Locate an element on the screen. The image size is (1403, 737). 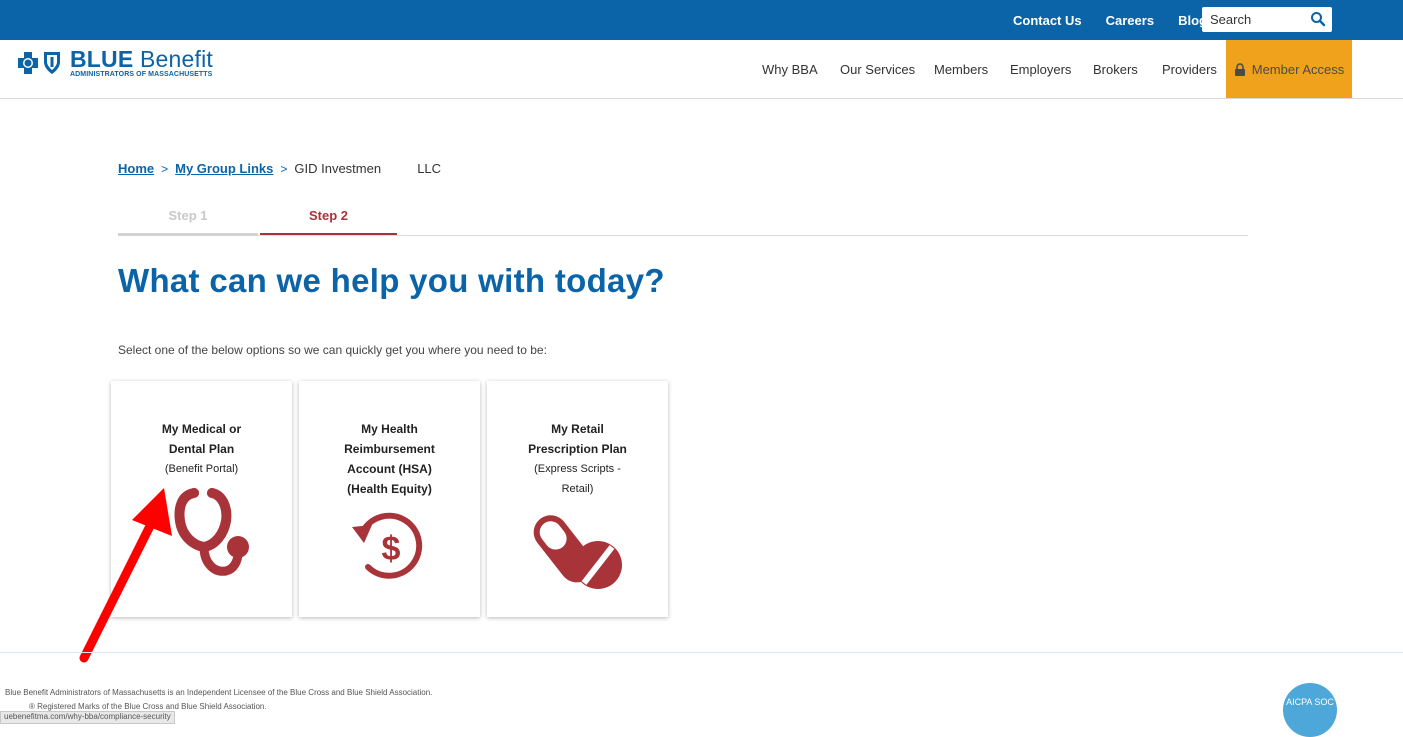
blue-cross-blue-shield-icon is located at coordinates (39, 63).